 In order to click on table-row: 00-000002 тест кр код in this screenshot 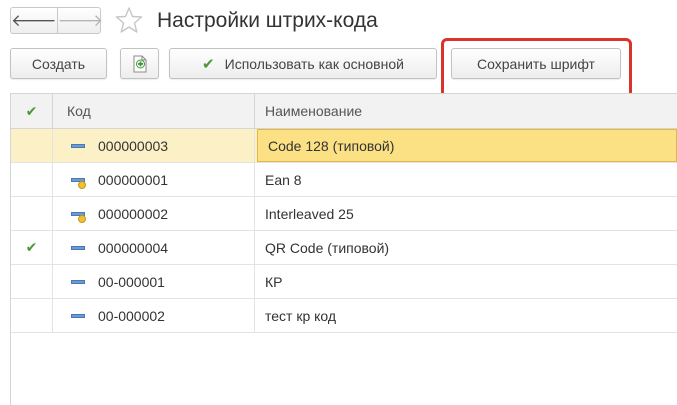, I will do `click(344, 316)`.